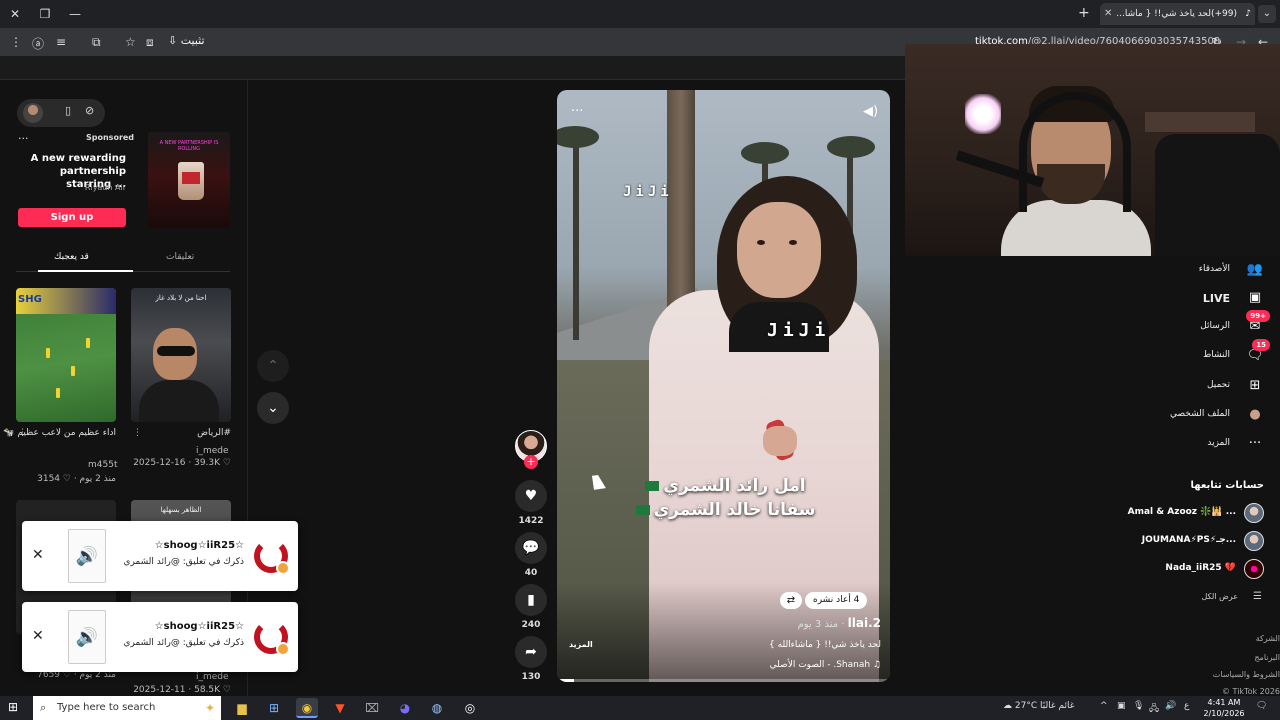 This screenshot has width=1280, height=720. I want to click on compass-icon: ⊘, so click(89, 110).